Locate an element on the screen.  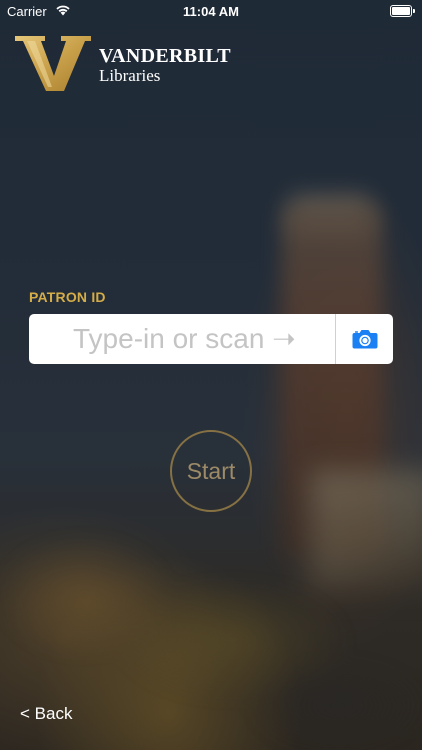
patron-id-field-container is located at coordinates (211, 339).